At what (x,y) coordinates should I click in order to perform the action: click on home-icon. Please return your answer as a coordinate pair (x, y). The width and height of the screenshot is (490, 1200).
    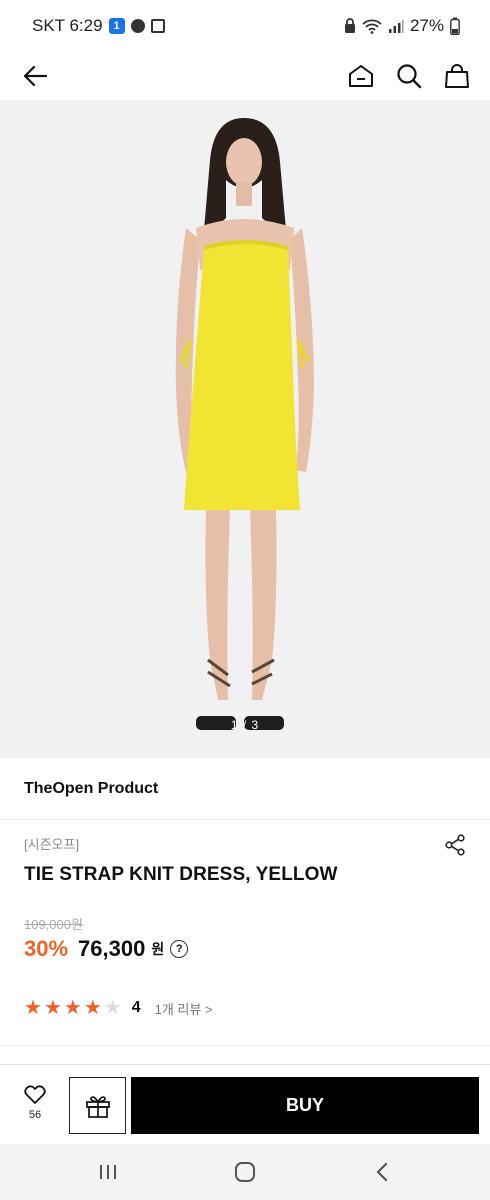
    Looking at the image, I should click on (361, 76).